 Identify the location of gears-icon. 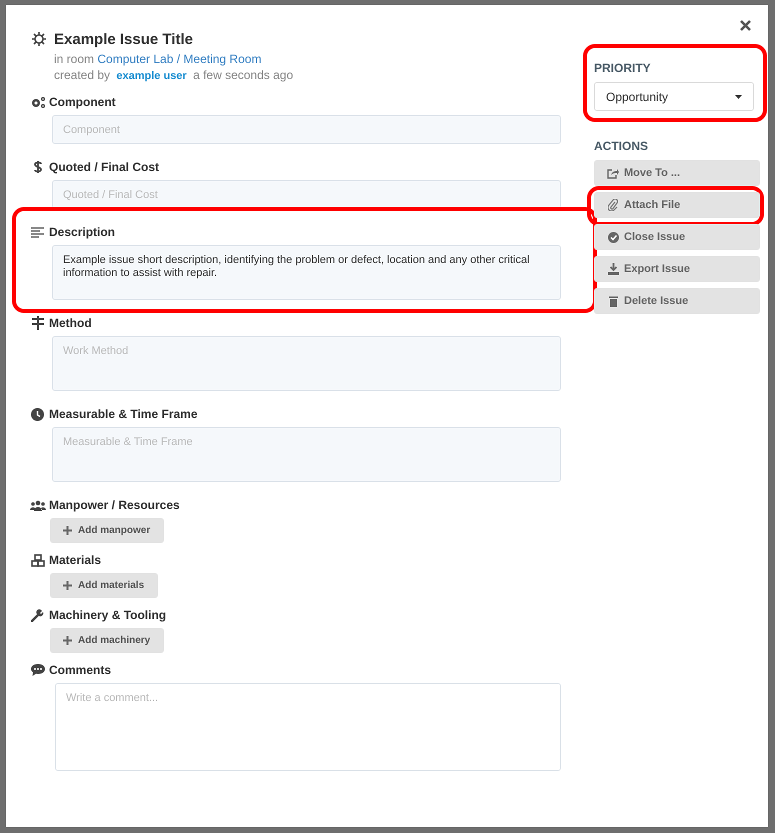
(38, 102).